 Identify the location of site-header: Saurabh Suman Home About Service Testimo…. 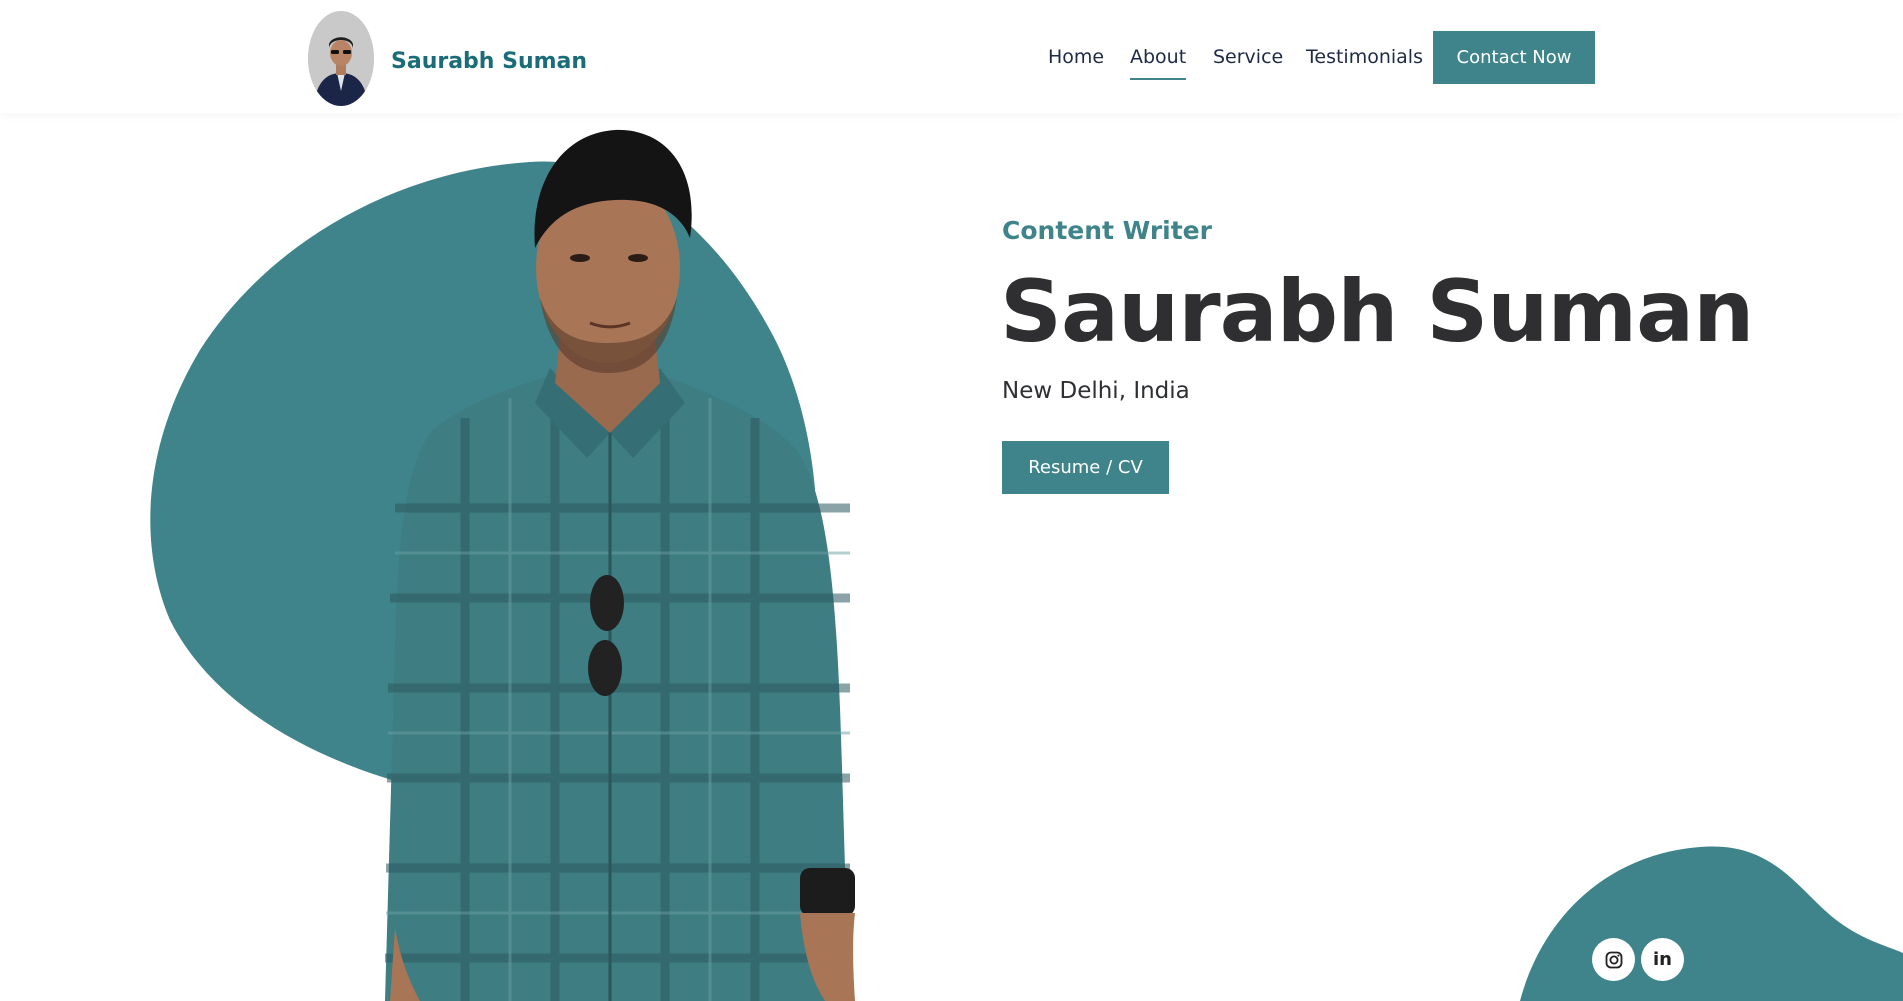
(951, 56).